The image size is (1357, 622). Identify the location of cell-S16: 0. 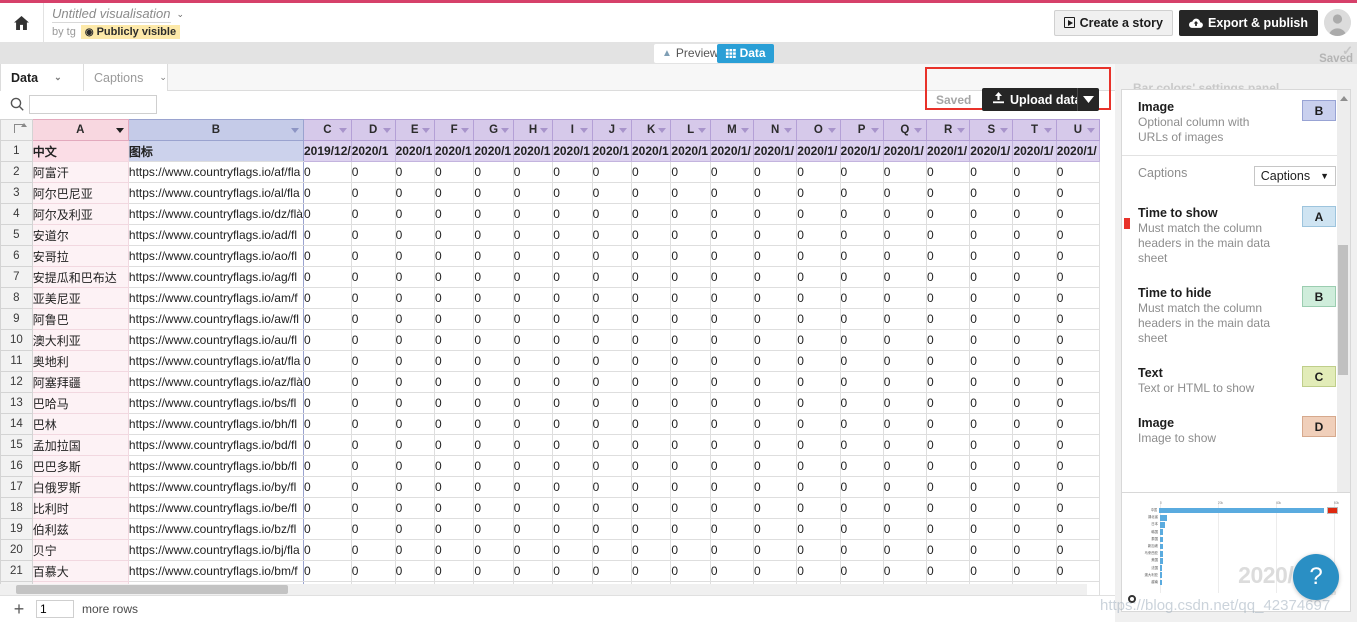
(991, 466).